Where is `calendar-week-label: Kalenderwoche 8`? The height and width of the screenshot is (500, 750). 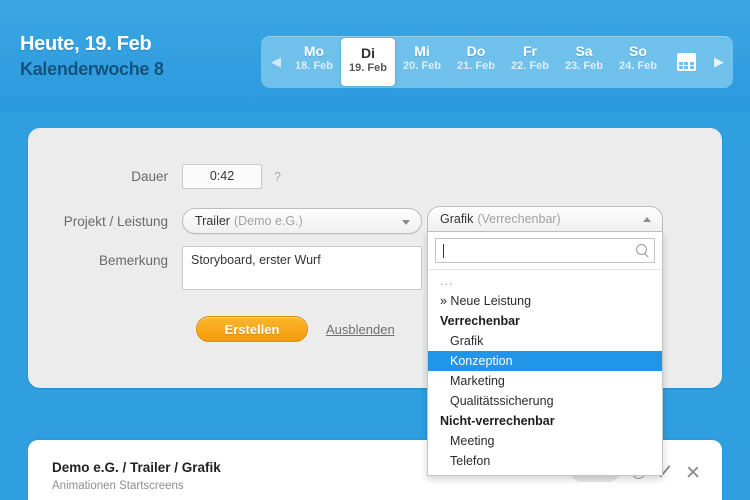
calendar-week-label: Kalenderwoche 8 is located at coordinates (92, 69).